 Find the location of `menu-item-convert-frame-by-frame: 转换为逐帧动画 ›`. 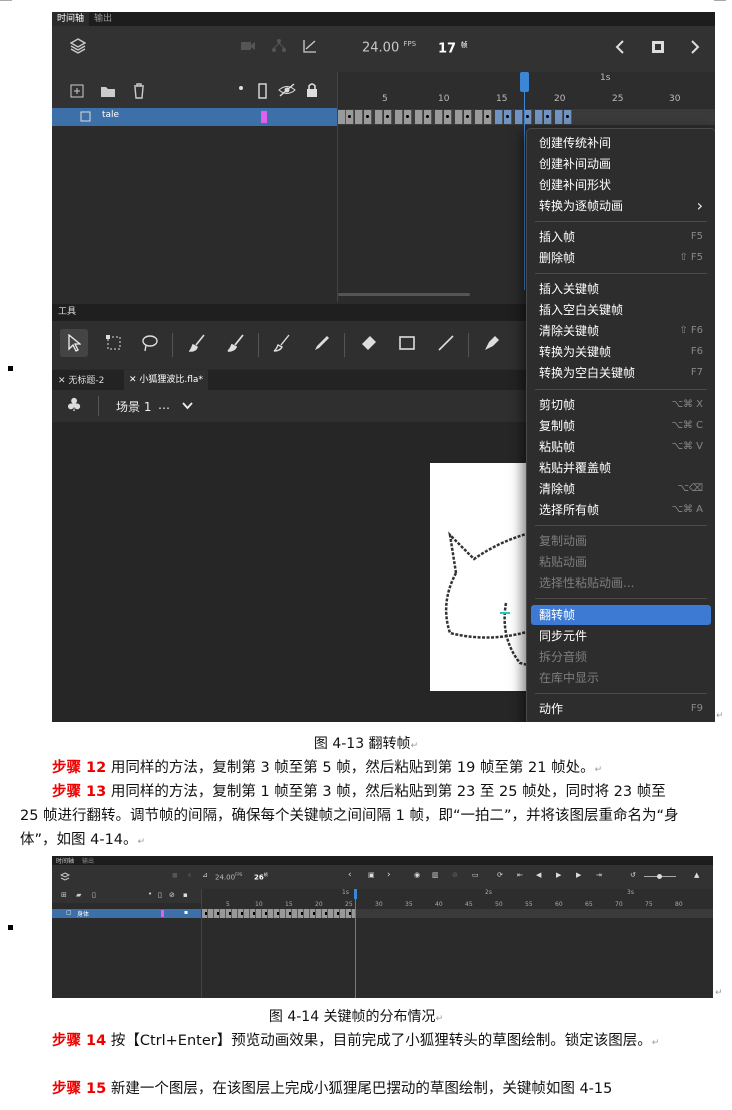

menu-item-convert-frame-by-frame: 转换为逐帧动画 › is located at coordinates (621, 206).